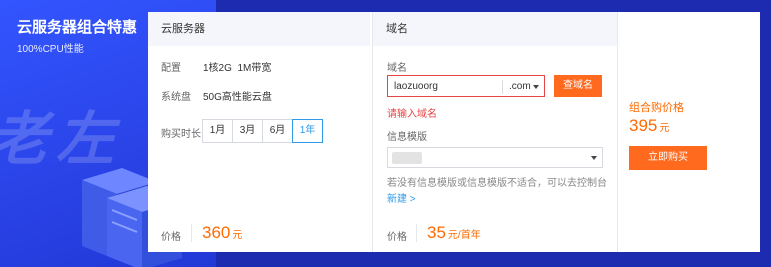 The height and width of the screenshot is (267, 771). What do you see at coordinates (171, 237) in the screenshot?
I see `server-price-label: 价格` at bounding box center [171, 237].